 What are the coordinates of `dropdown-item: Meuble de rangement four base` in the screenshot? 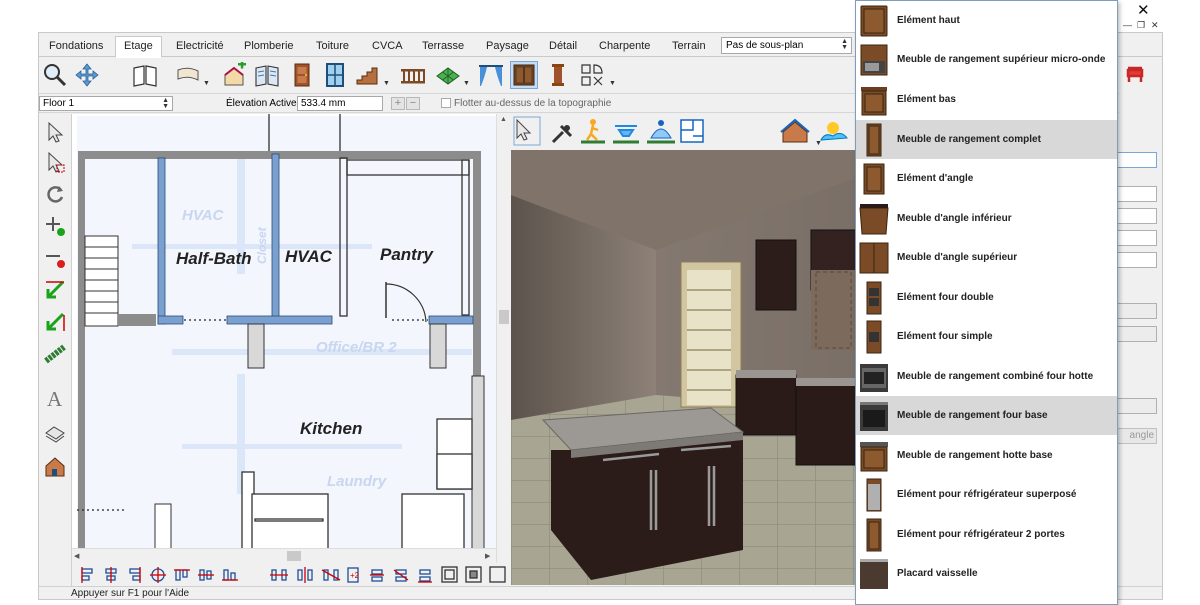 It's located at (986, 415).